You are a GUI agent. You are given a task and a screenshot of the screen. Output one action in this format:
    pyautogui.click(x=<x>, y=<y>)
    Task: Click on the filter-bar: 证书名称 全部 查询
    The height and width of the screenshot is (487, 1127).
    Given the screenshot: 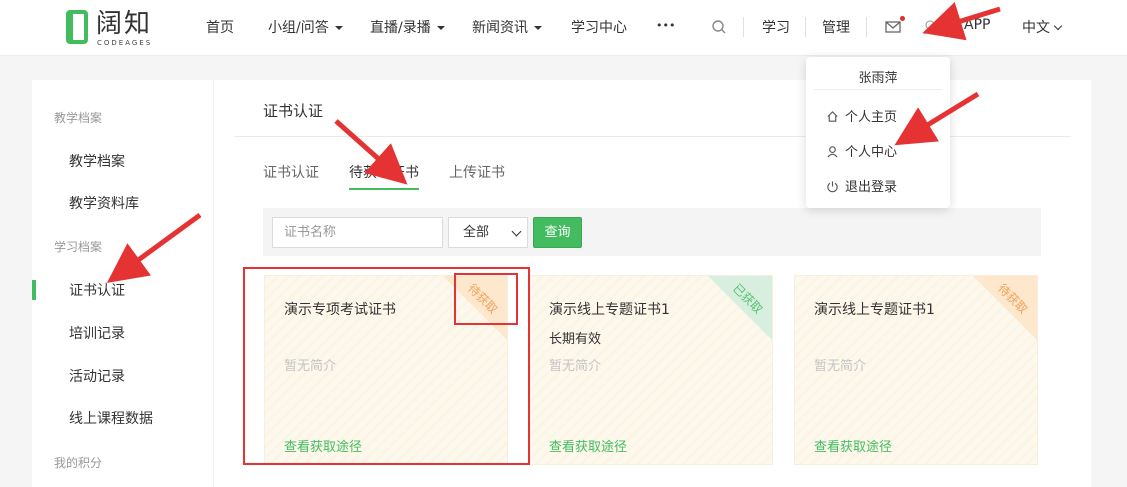 What is the action you would take?
    pyautogui.click(x=652, y=232)
    